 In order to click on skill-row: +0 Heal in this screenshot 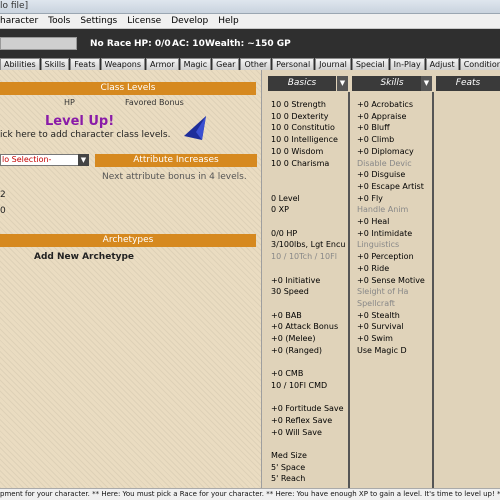, I will do `click(373, 221)`.